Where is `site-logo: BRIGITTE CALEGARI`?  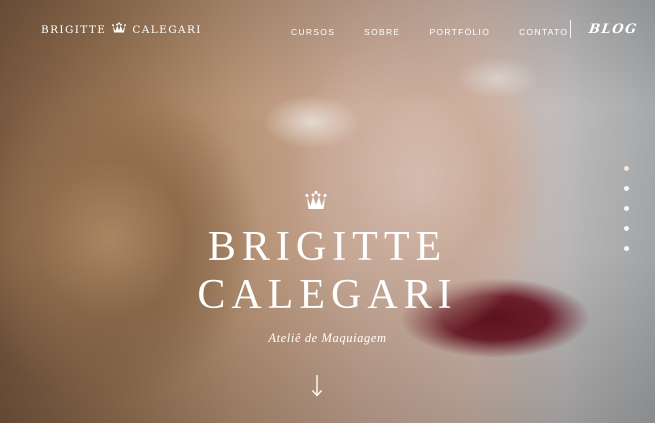 site-logo: BRIGITTE CALEGARI is located at coordinates (121, 29).